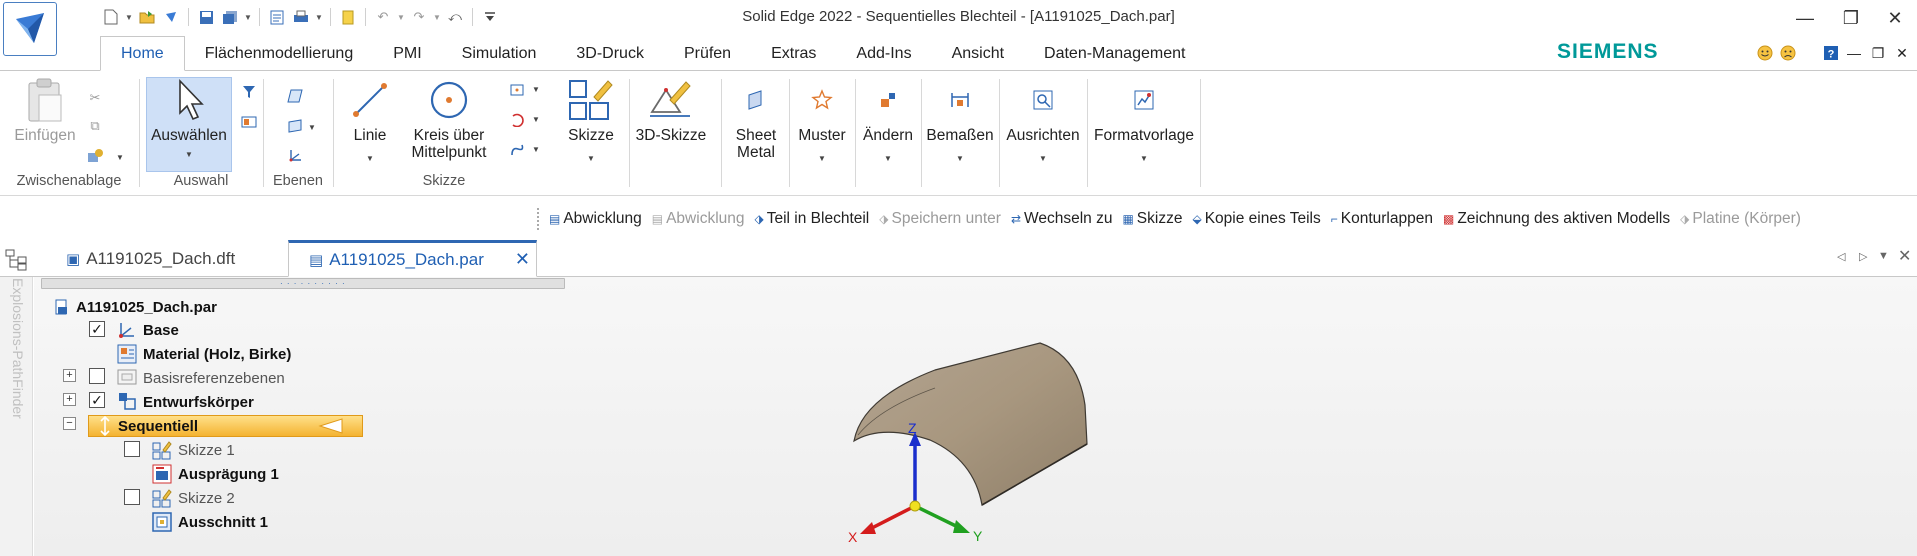 This screenshot has height=556, width=1917. What do you see at coordinates (95, 126) in the screenshot?
I see `copy-icon: ⧉` at bounding box center [95, 126].